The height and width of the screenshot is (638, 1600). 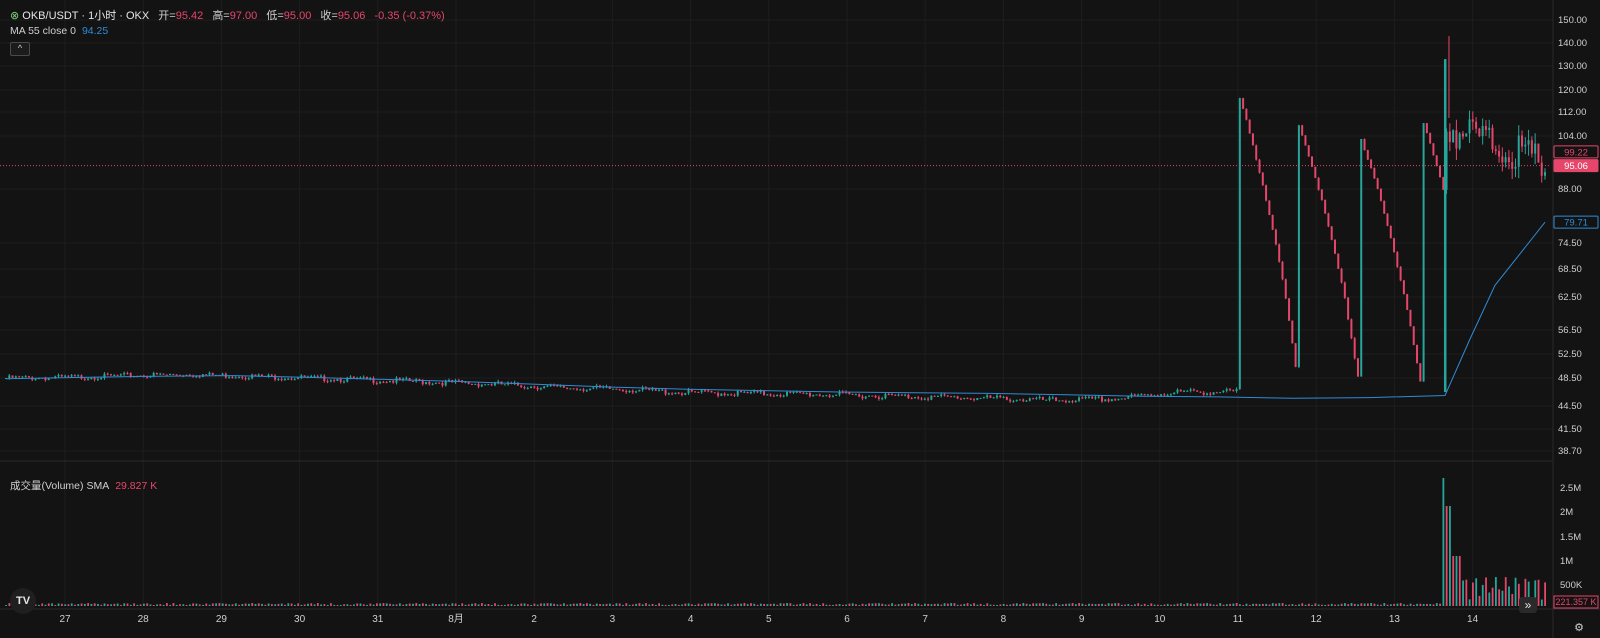 I want to click on scroll-to-realtime-button: », so click(x=1528, y=605).